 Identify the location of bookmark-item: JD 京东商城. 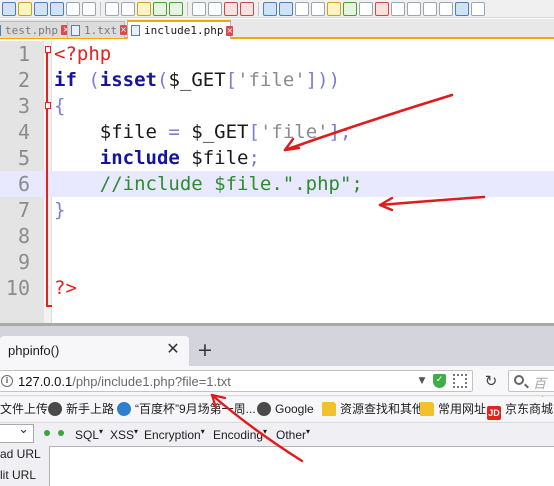
(520, 409).